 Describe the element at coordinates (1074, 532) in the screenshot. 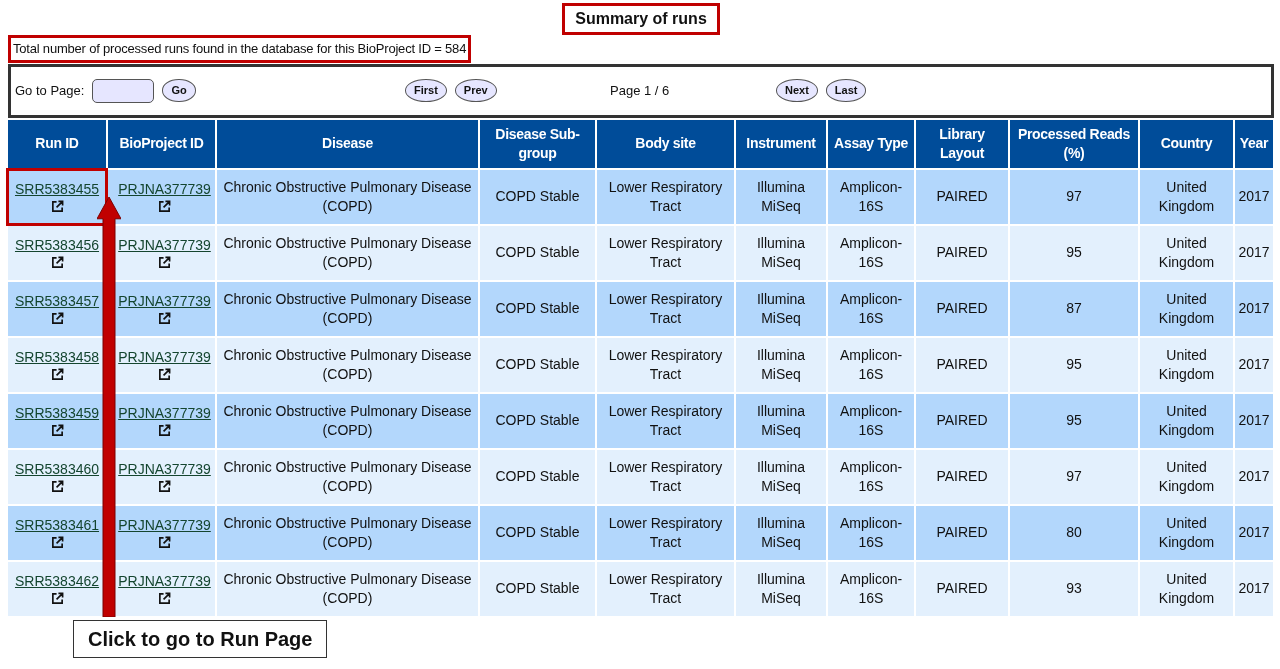

I see `table-cell: 80` at that location.